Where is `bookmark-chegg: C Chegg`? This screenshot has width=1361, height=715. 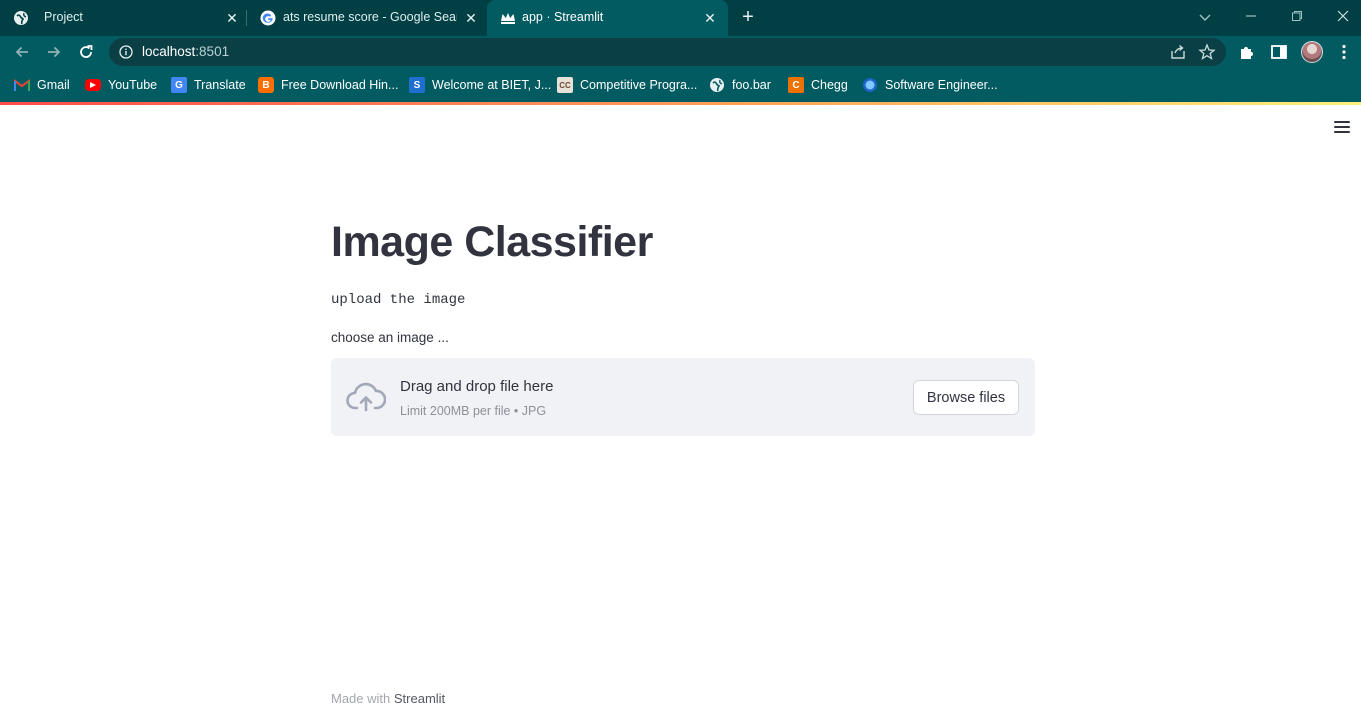 bookmark-chegg: C Chegg is located at coordinates (818, 85).